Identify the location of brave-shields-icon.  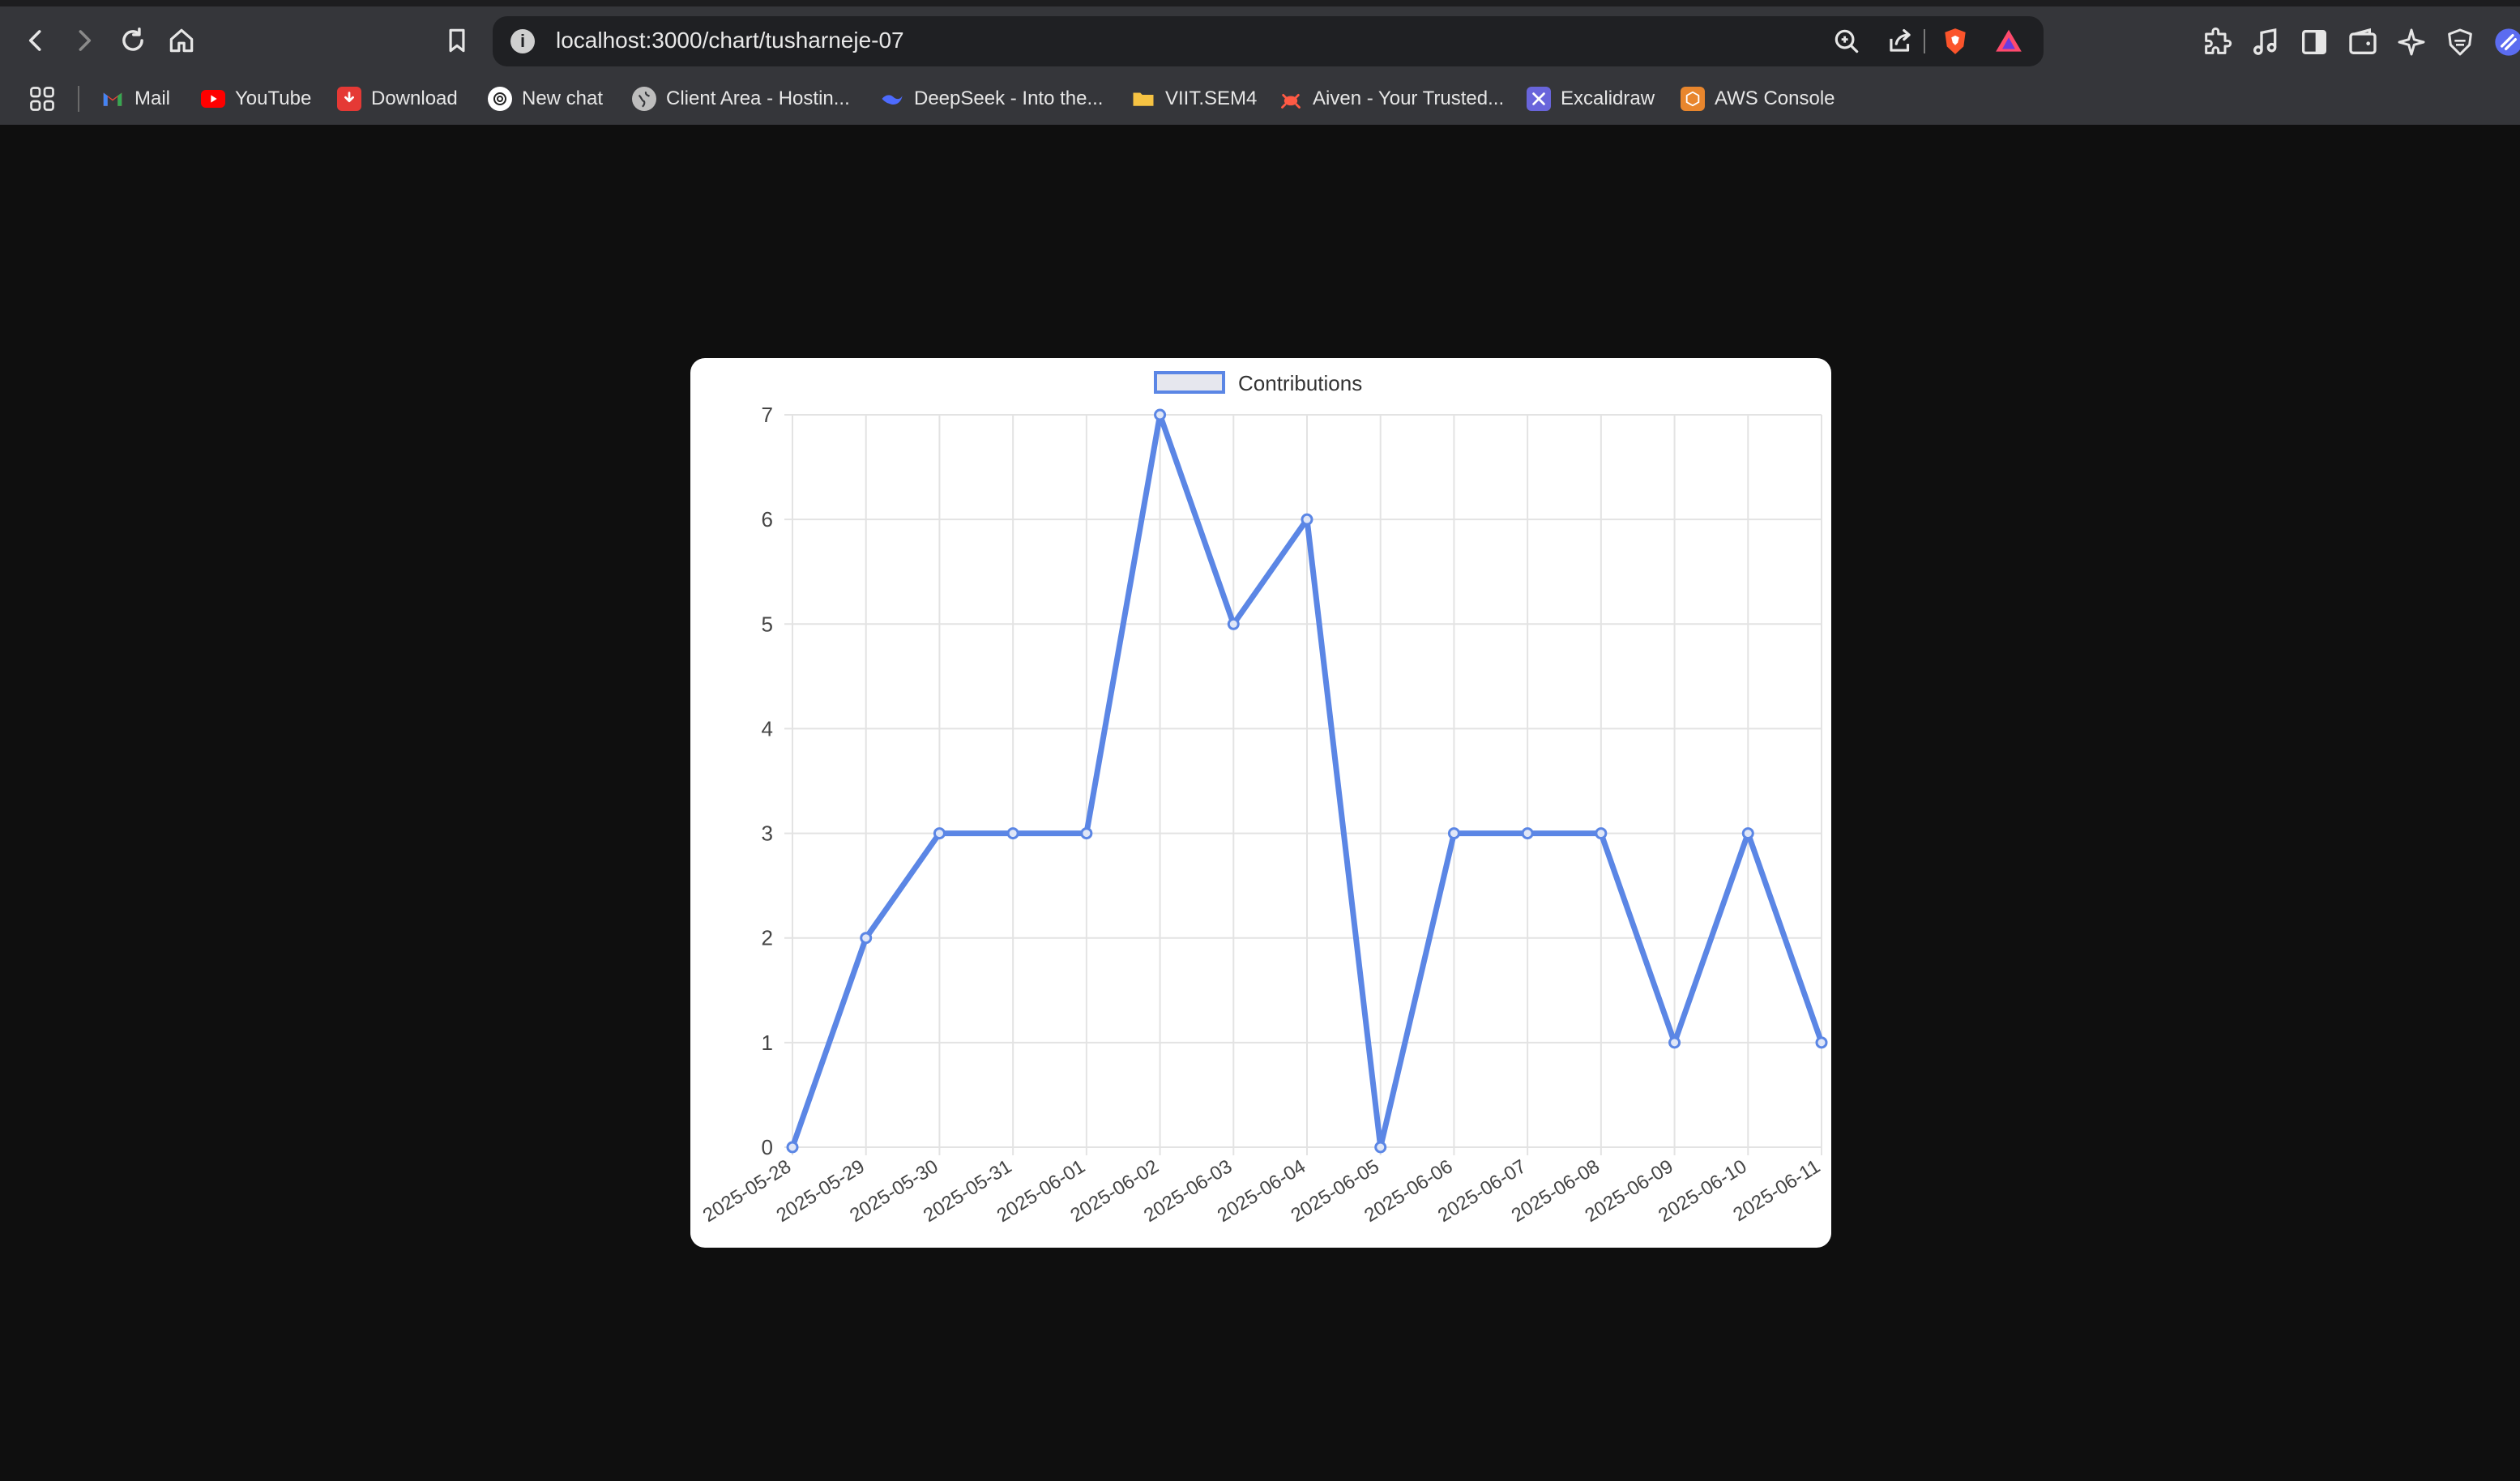
(1956, 41).